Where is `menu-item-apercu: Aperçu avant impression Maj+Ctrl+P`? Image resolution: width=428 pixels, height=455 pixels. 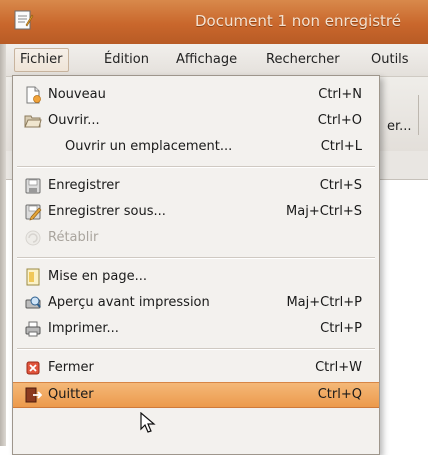 menu-item-apercu: Aperçu avant impression Maj+Ctrl+P is located at coordinates (196, 303).